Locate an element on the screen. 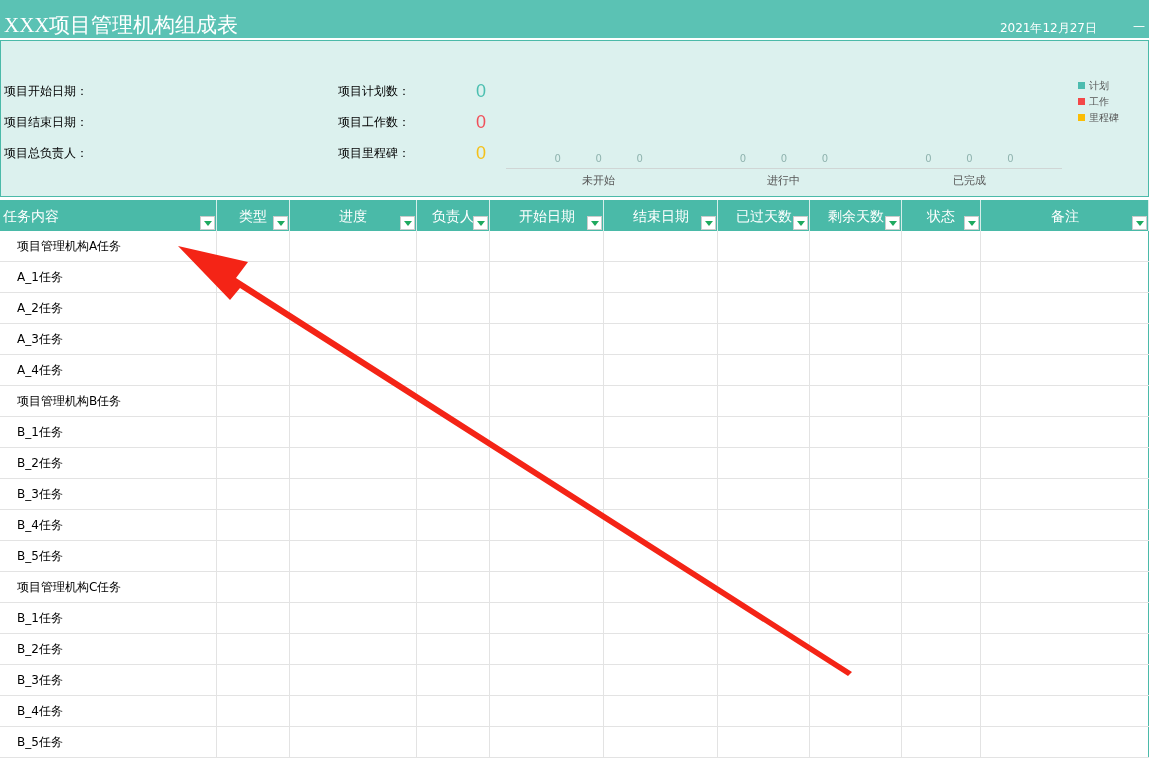  task-name: A_4任务 is located at coordinates (40, 370).